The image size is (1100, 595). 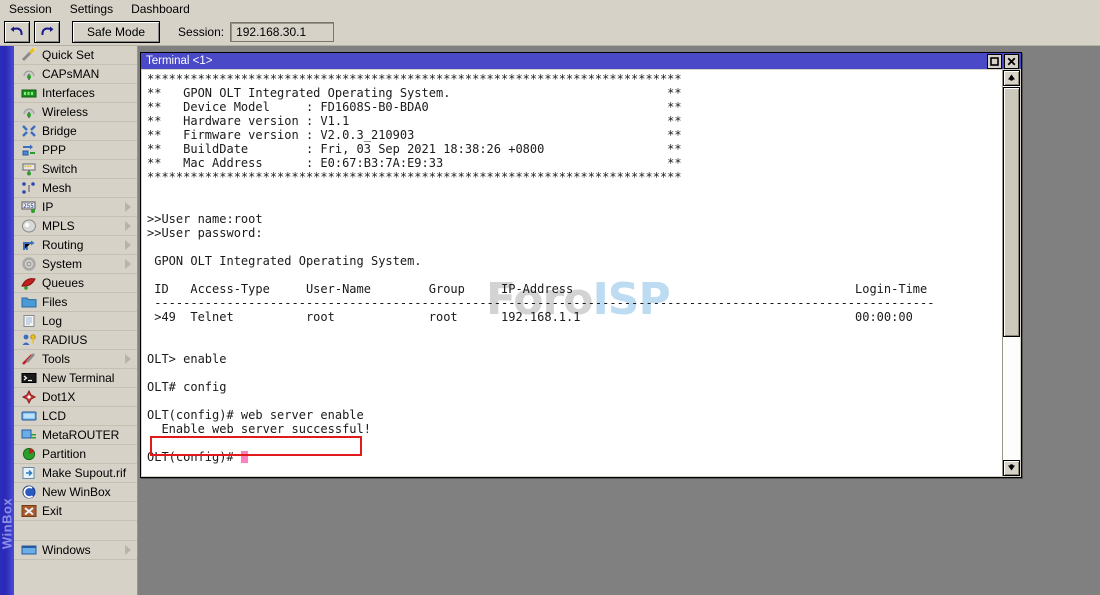 What do you see at coordinates (581, 61) in the screenshot?
I see `terminal-title-bar: Terminal <1>` at bounding box center [581, 61].